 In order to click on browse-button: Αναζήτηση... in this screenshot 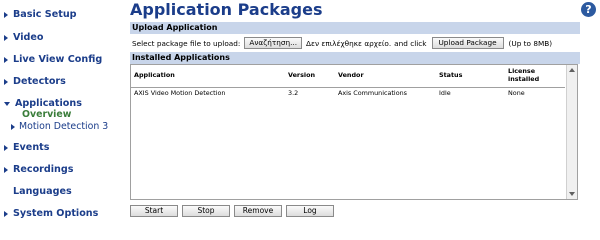, I will do `click(273, 43)`.